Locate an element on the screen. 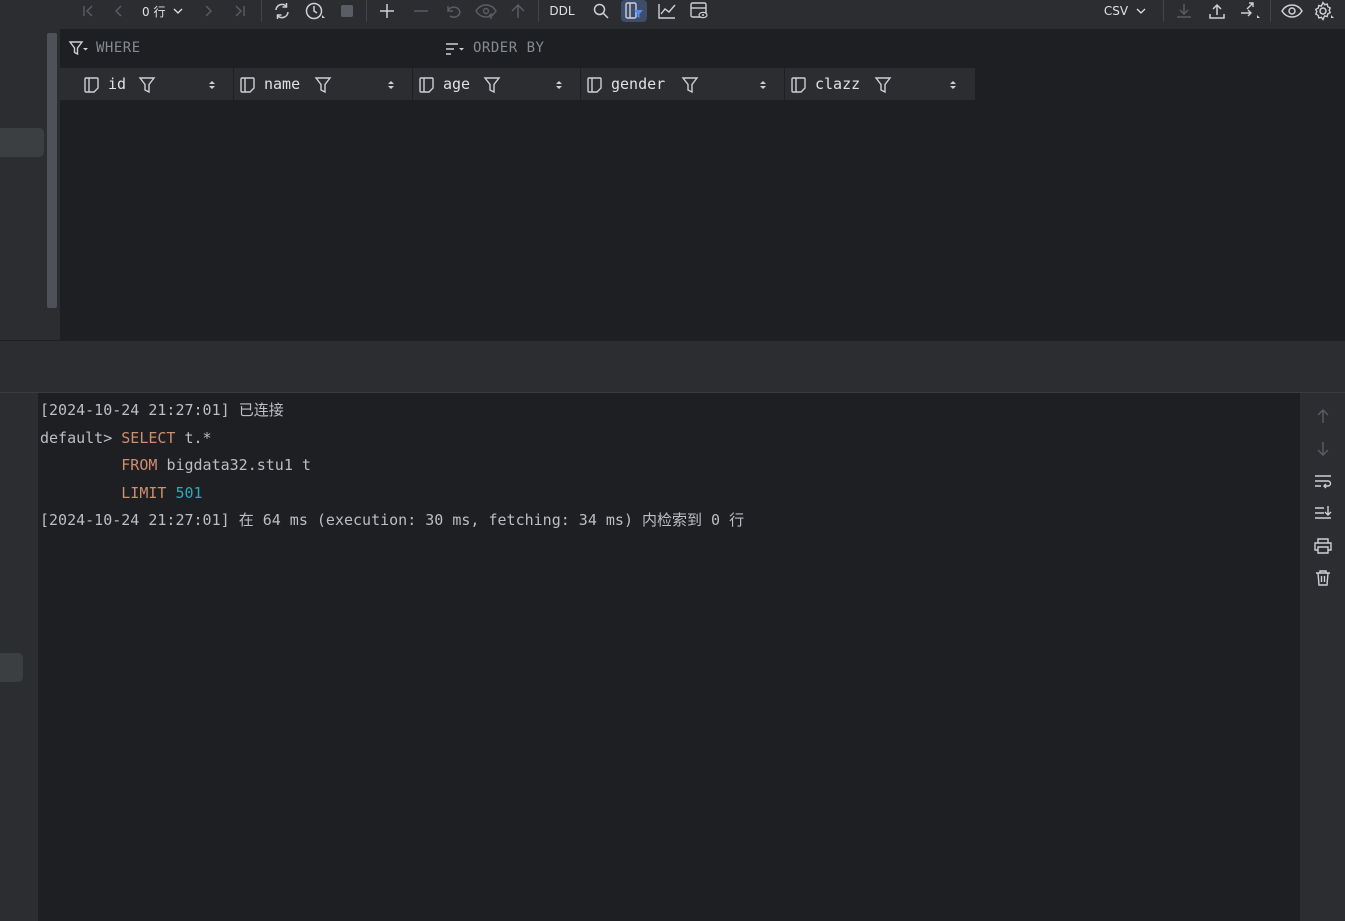 The width and height of the screenshot is (1345, 921). show-chart-button is located at coordinates (667, 11).